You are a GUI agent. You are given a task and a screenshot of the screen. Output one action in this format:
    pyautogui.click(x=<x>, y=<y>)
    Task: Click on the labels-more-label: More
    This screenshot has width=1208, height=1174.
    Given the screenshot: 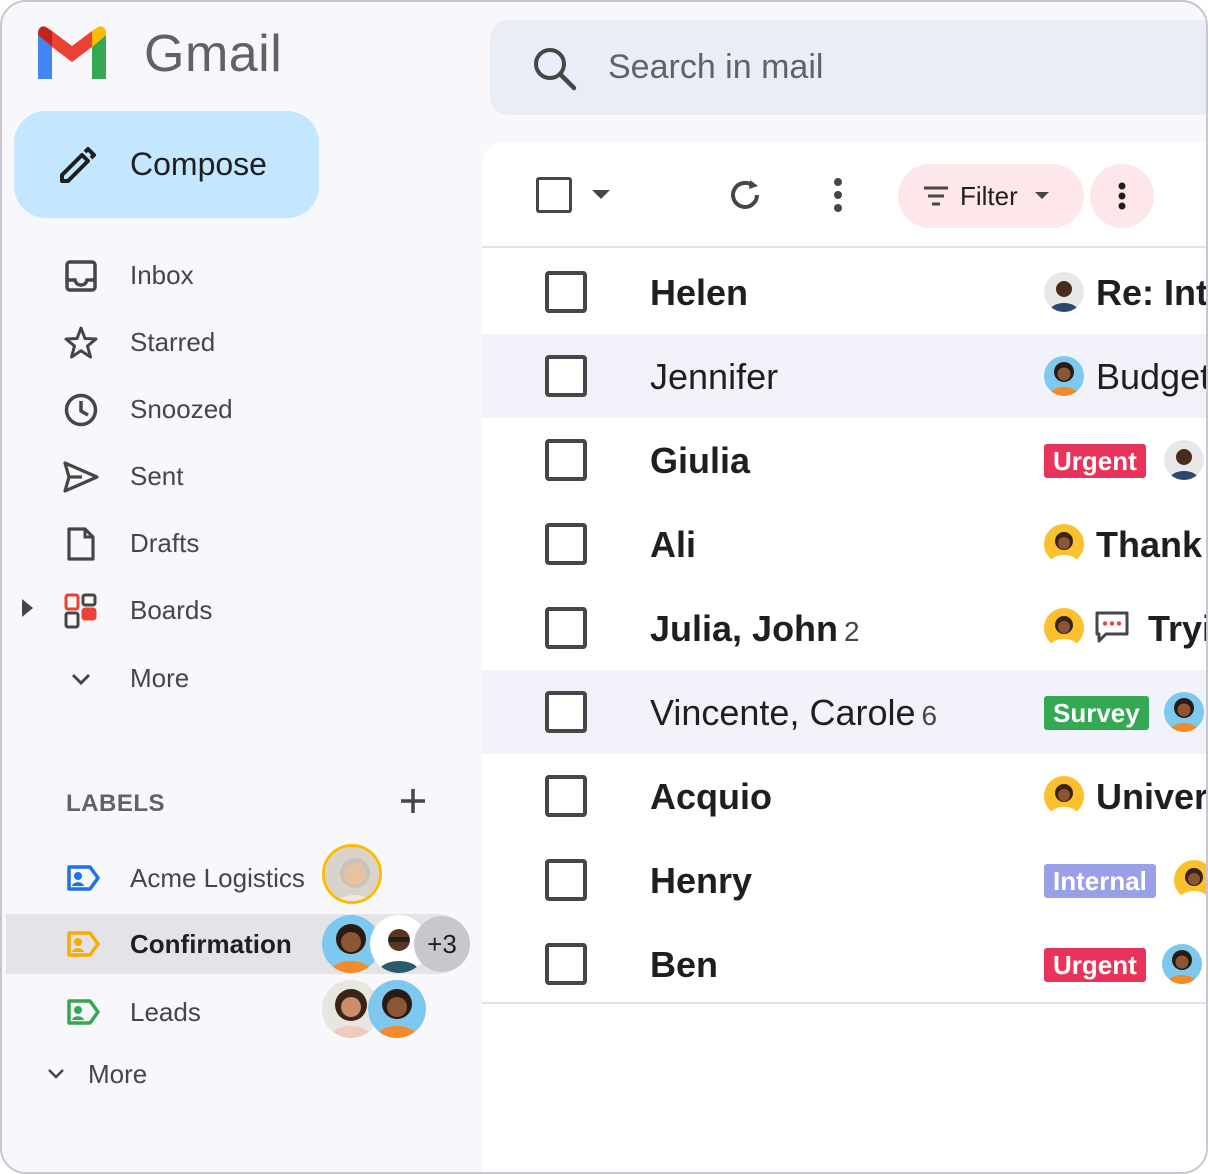 What is the action you would take?
    pyautogui.click(x=118, y=1073)
    